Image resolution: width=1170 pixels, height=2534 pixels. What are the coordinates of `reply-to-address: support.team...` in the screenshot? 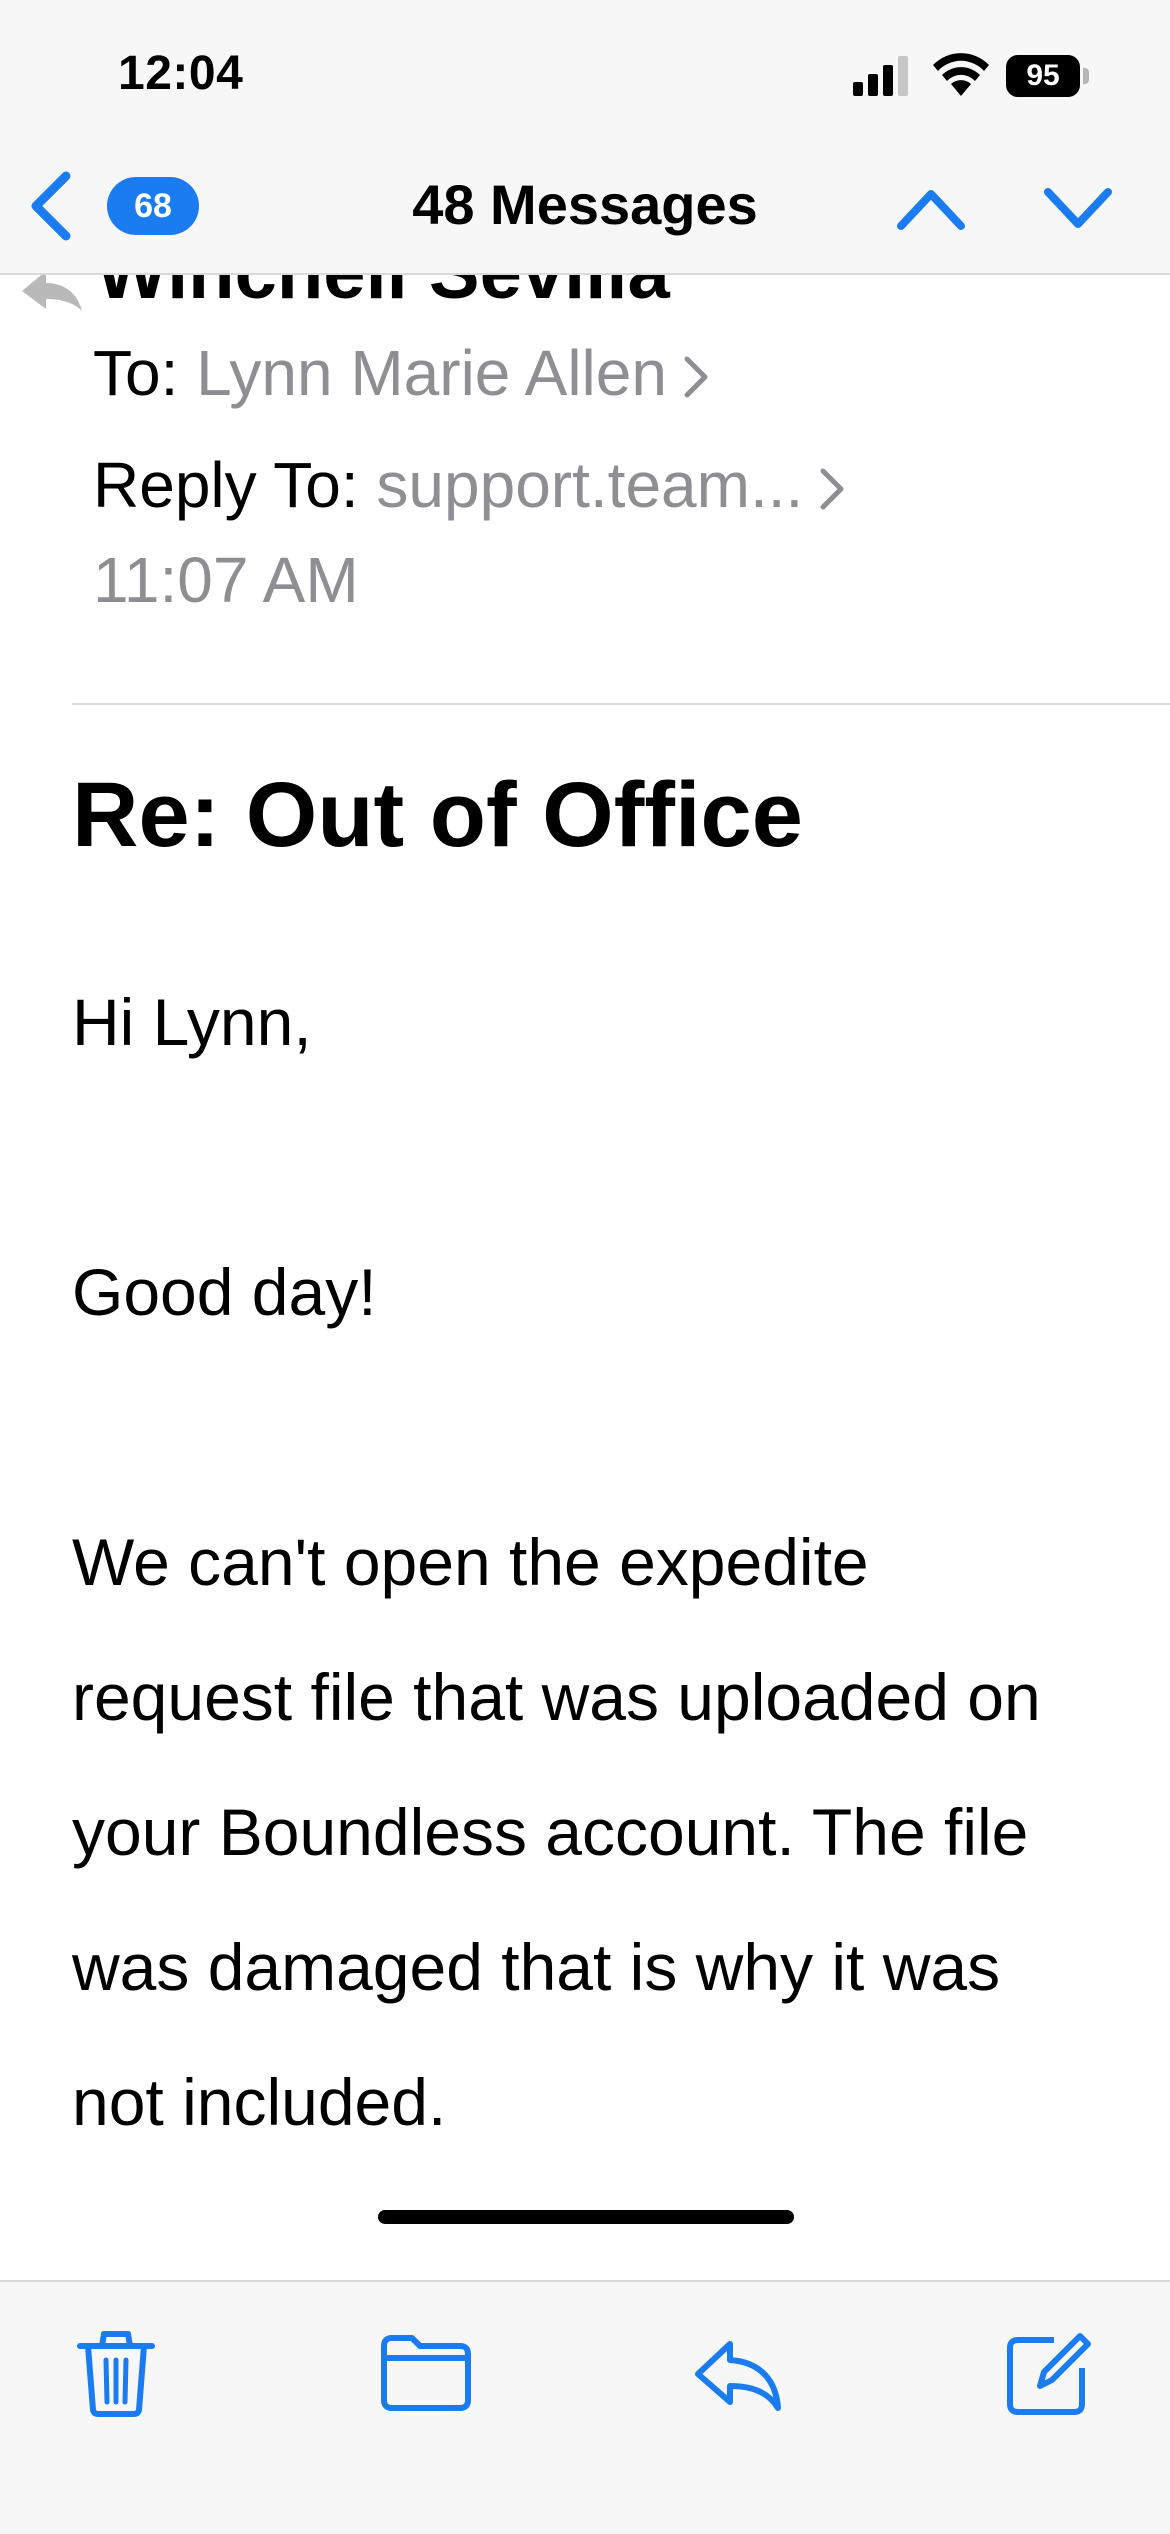 It's located at (589, 485).